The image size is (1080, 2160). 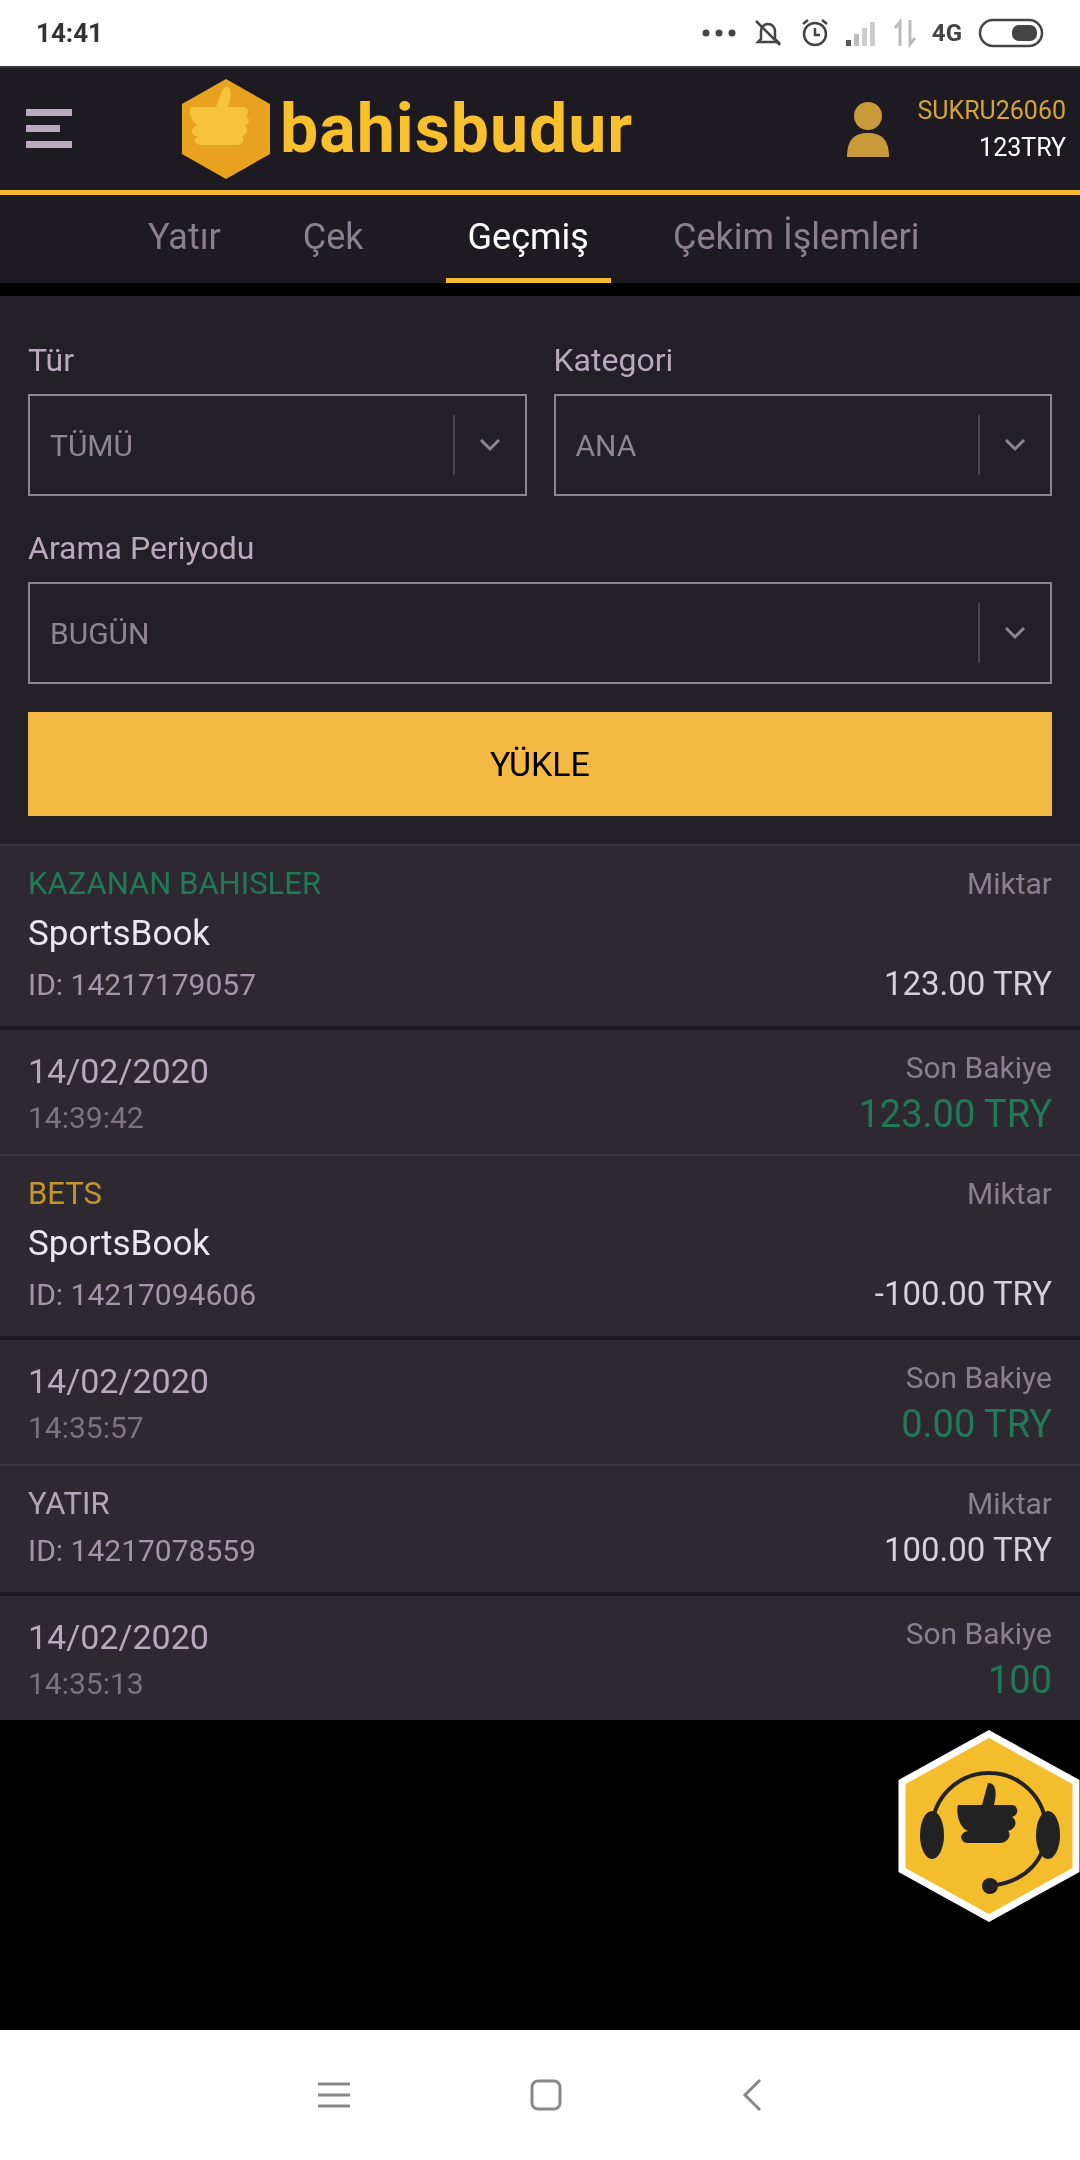 I want to click on data-arrows-icon, so click(x=904, y=33).